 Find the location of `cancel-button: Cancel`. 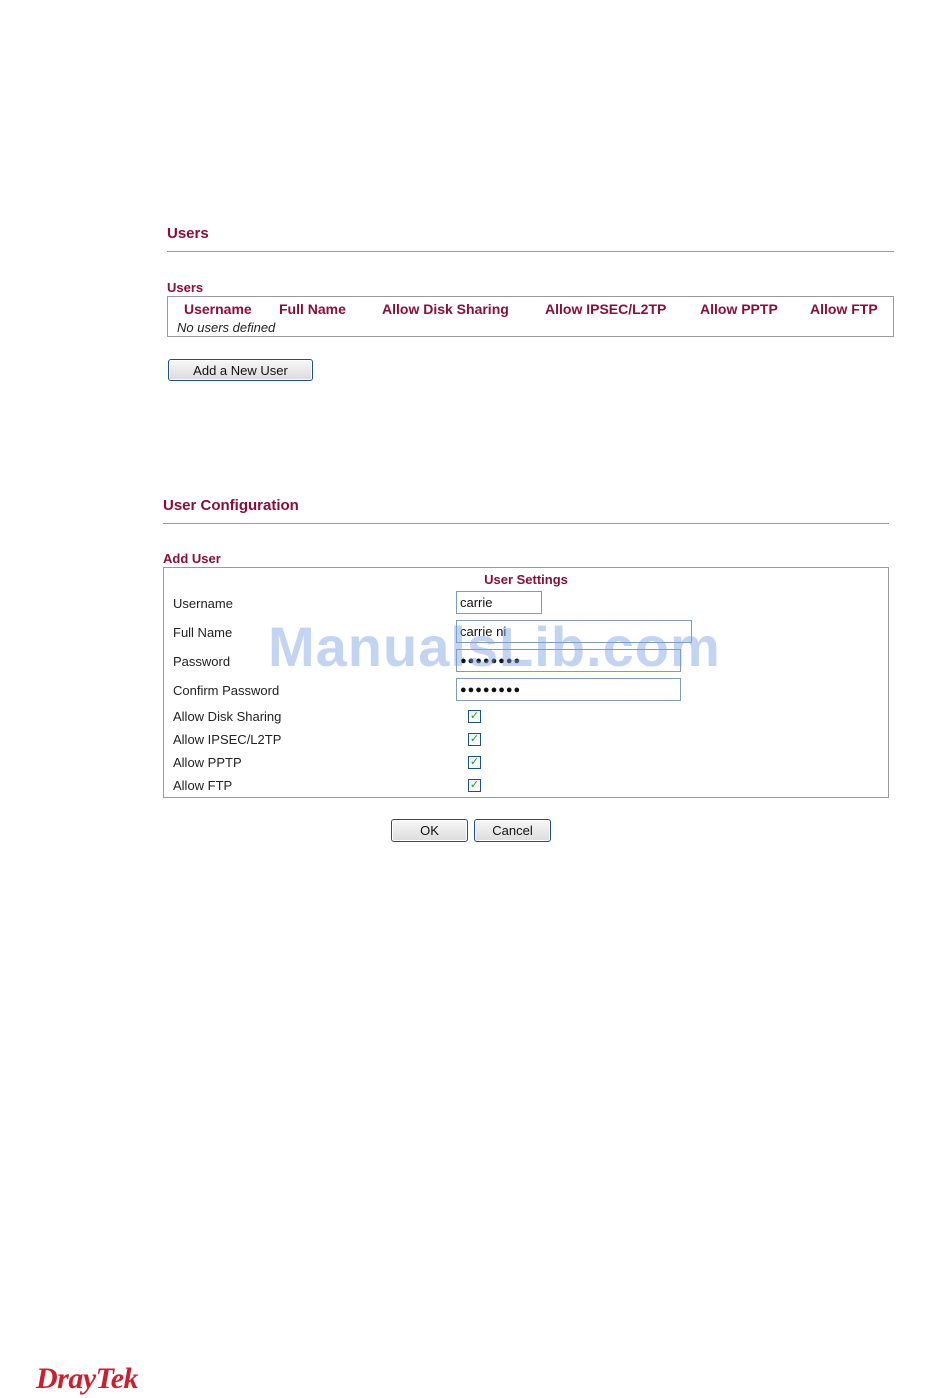

cancel-button: Cancel is located at coordinates (512, 830).